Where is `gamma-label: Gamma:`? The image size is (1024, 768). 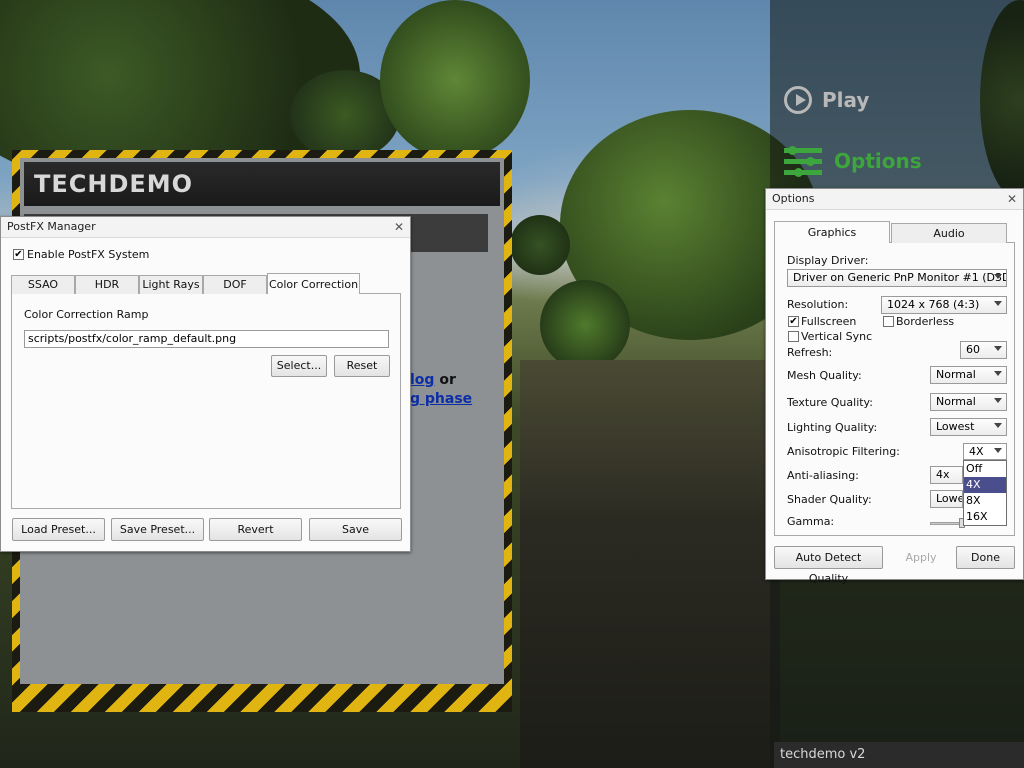
gamma-label: Gamma: is located at coordinates (811, 521).